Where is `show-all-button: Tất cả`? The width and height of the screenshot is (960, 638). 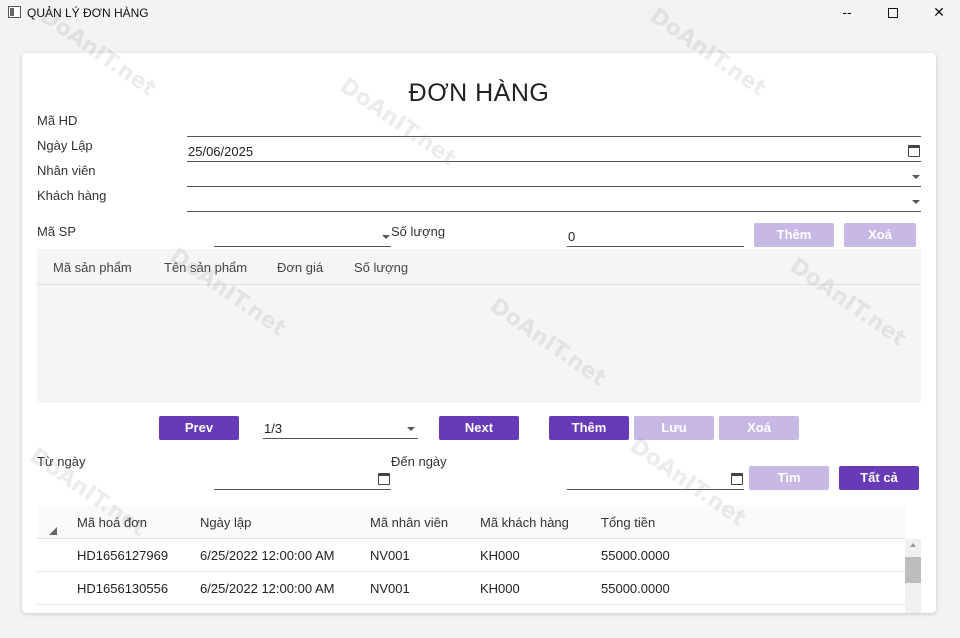 show-all-button: Tất cả is located at coordinates (879, 478).